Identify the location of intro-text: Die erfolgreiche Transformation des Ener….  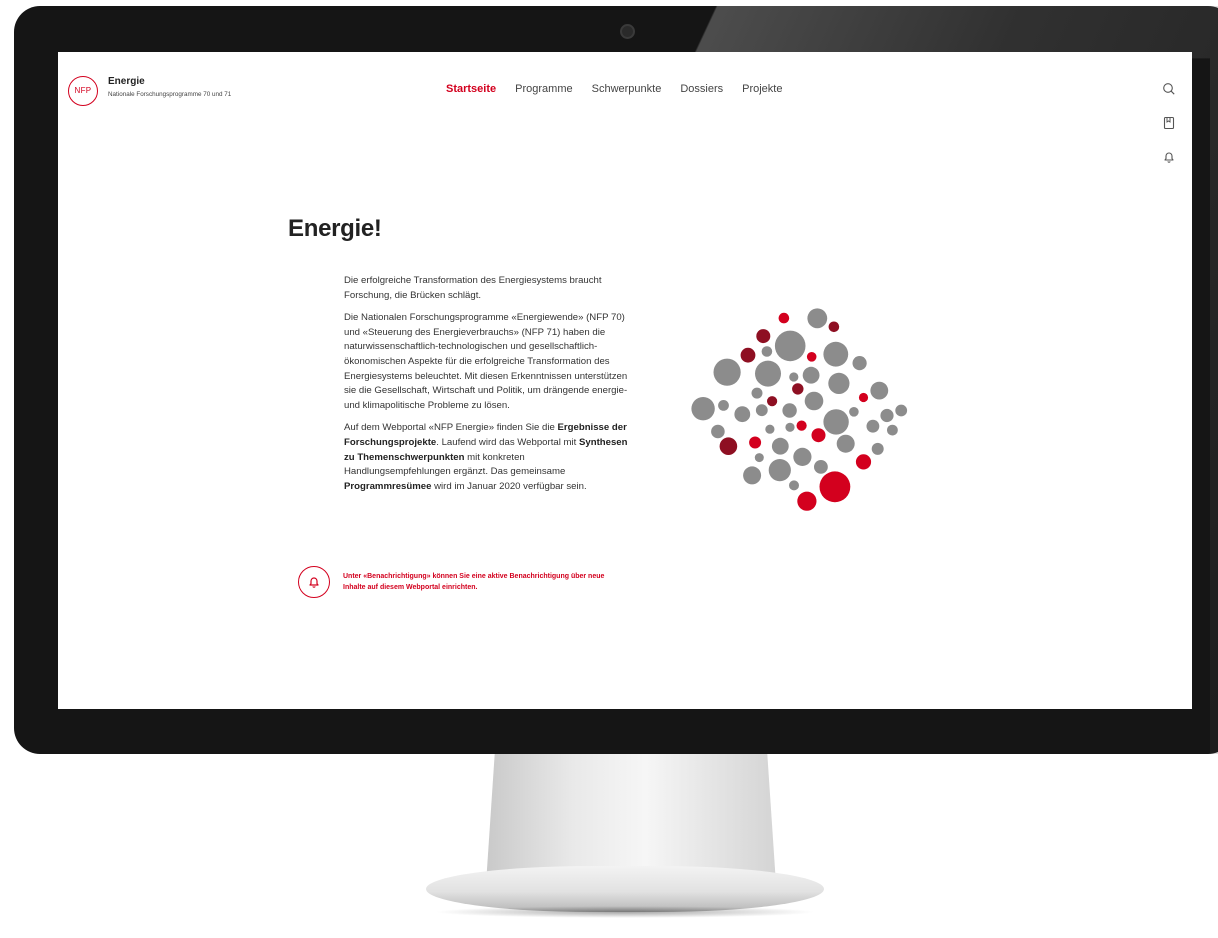
(489, 388).